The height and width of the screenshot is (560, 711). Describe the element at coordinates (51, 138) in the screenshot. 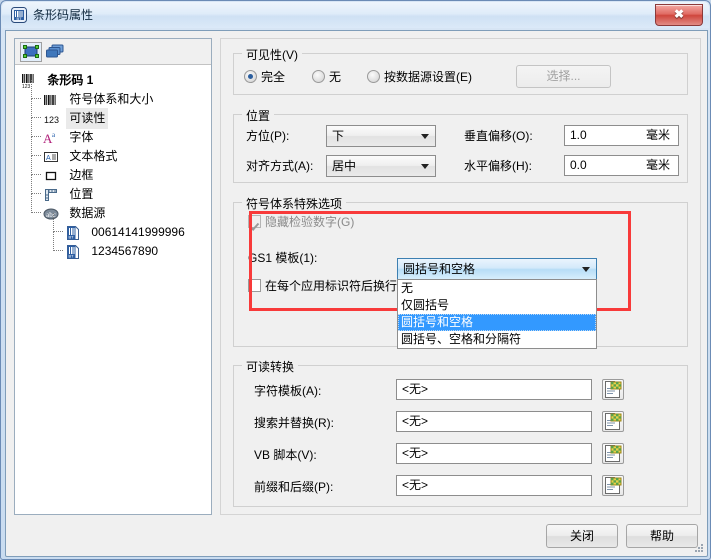

I see `font-icon: A a` at that location.